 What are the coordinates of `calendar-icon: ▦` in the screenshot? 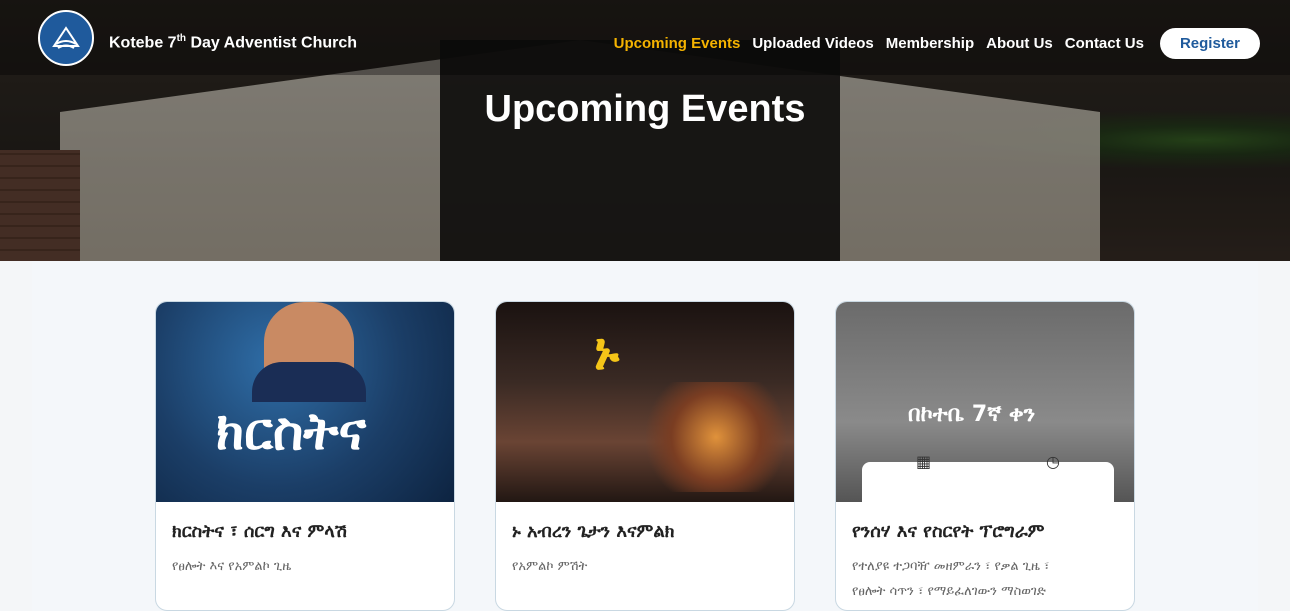 It's located at (924, 461).